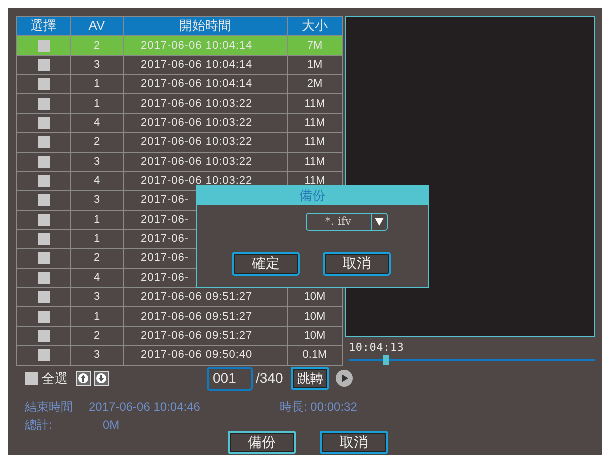 The image size is (602, 455). What do you see at coordinates (43, 26) in the screenshot?
I see `column-header: 選擇` at bounding box center [43, 26].